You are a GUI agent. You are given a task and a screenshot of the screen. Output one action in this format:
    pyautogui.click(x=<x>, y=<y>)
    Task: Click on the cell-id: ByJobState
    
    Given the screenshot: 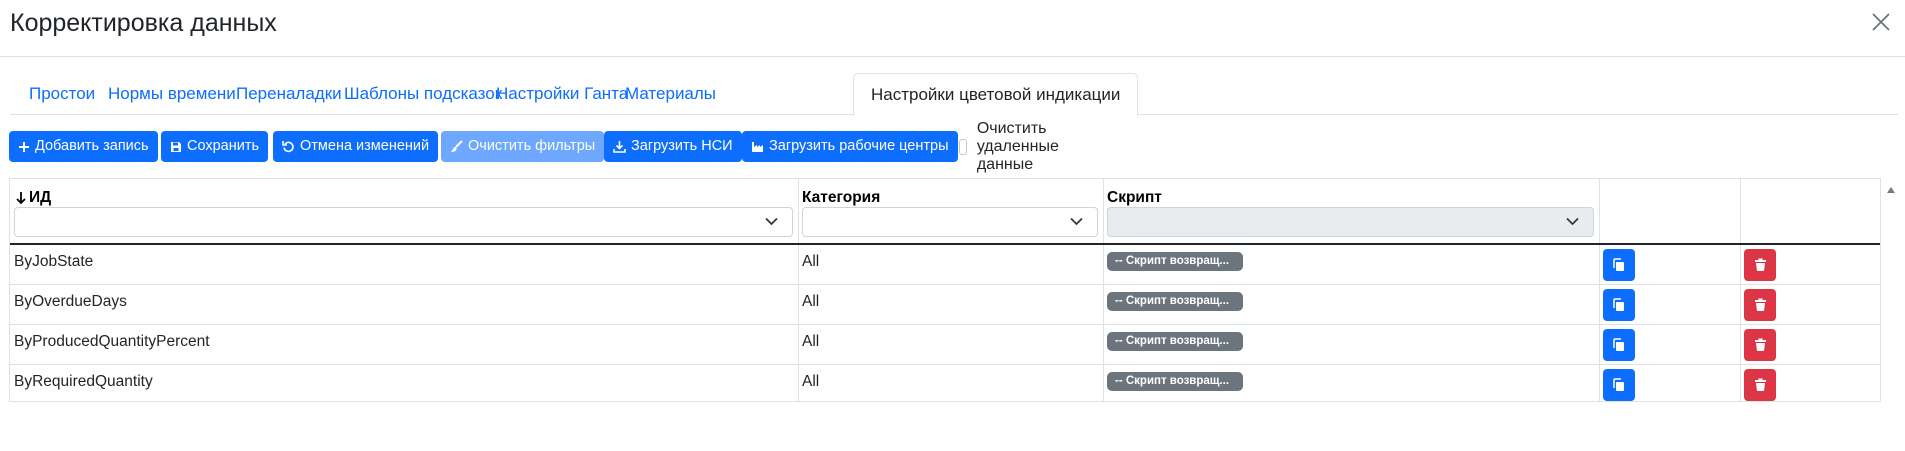 What is the action you would take?
    pyautogui.click(x=54, y=261)
    